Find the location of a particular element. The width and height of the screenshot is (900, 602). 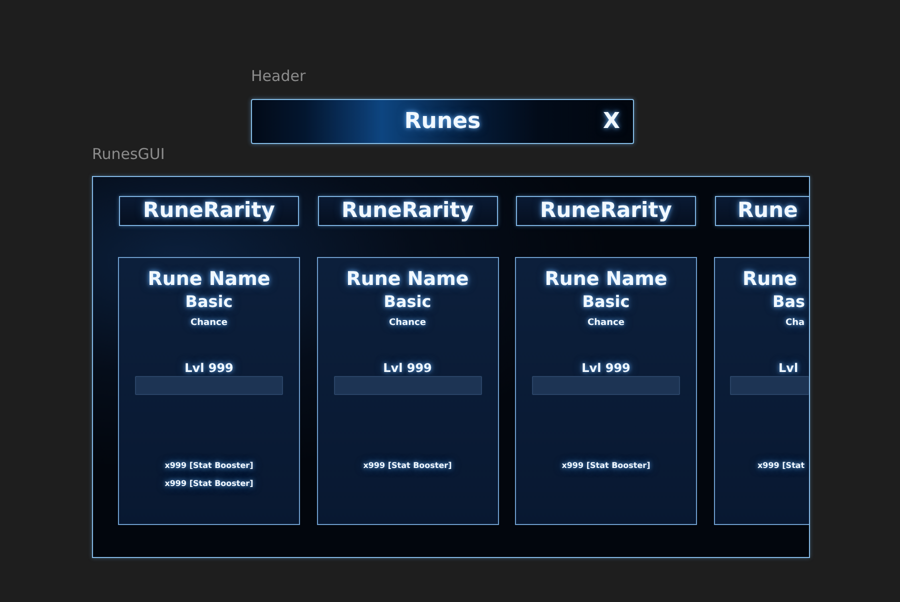

rarity-header: Rune is located at coordinates (761, 211).